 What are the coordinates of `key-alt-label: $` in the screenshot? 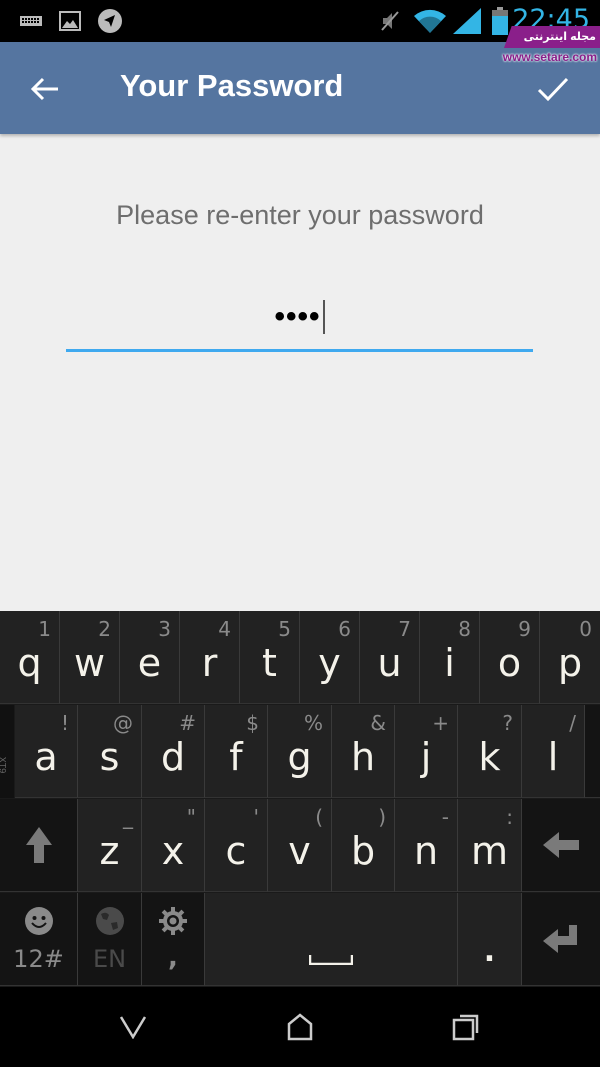 It's located at (252, 723).